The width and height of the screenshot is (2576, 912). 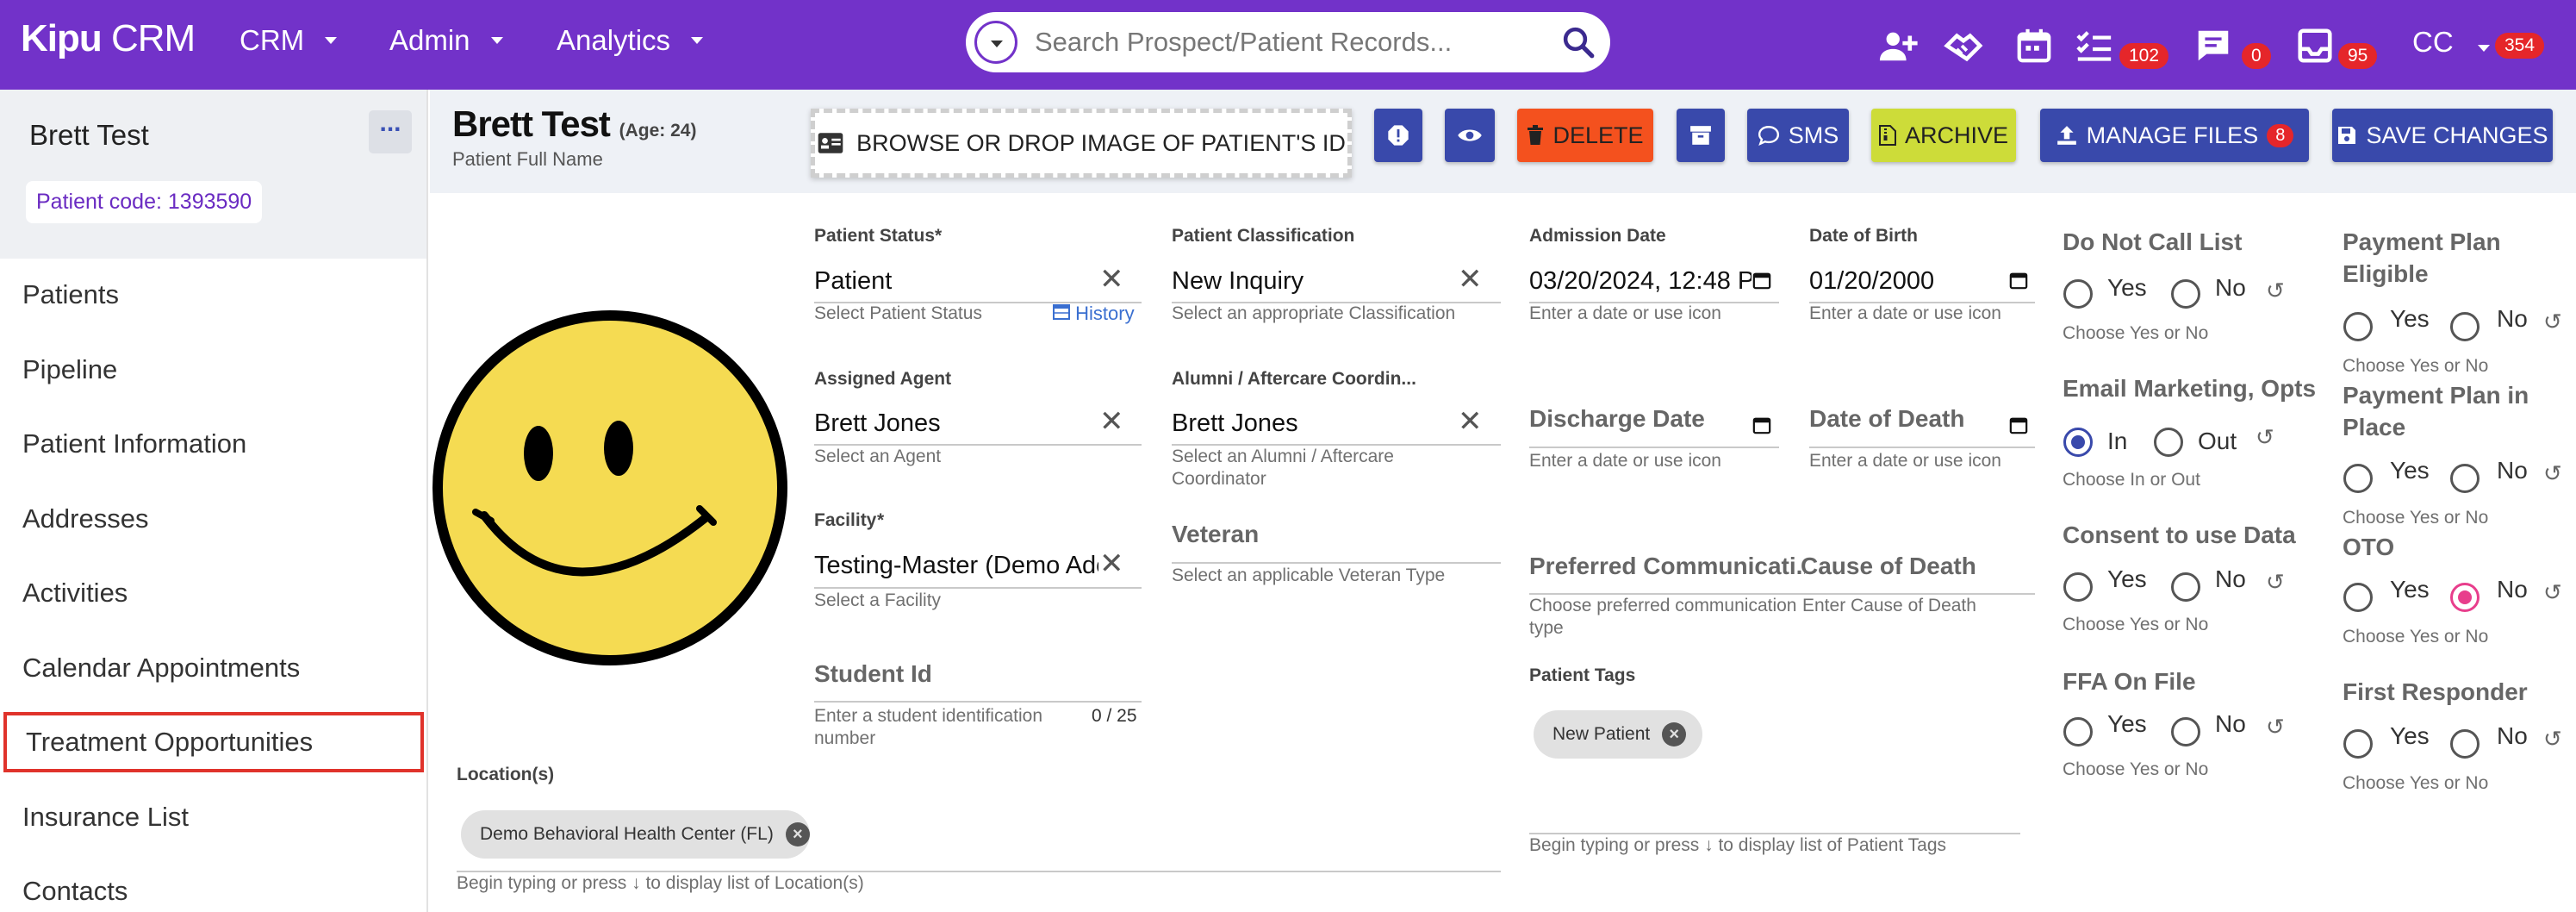 What do you see at coordinates (956, 566) in the screenshot?
I see `facility-select: Testing-Master (Demo Adol` at bounding box center [956, 566].